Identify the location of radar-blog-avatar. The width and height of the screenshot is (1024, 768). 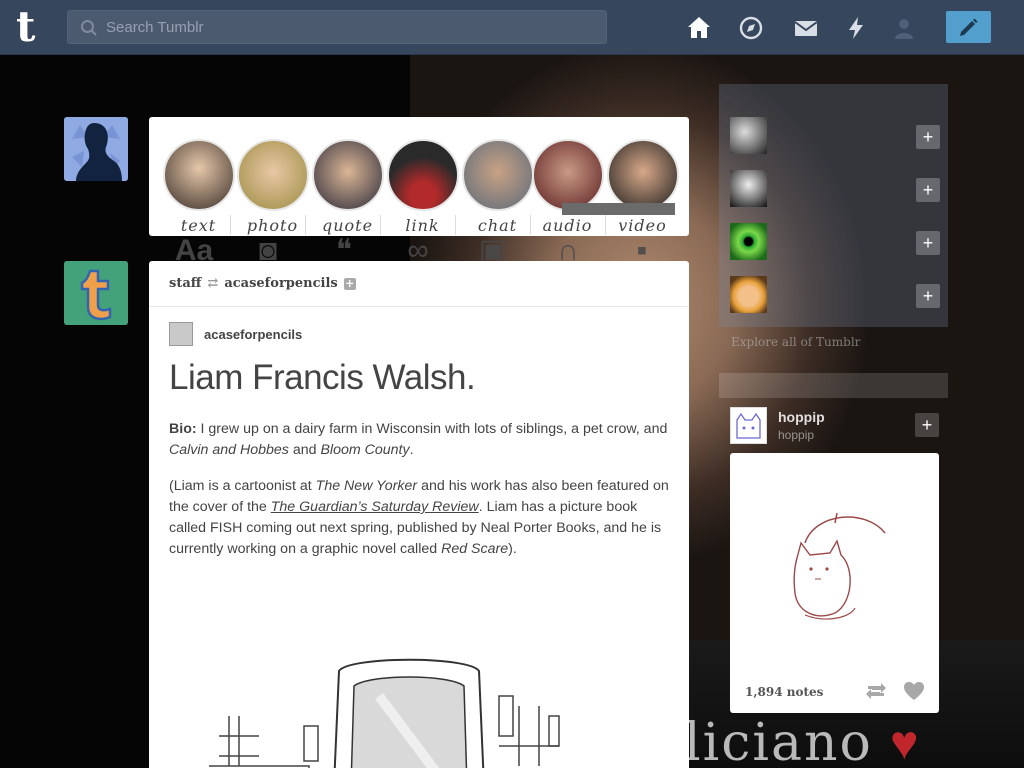
(748, 425).